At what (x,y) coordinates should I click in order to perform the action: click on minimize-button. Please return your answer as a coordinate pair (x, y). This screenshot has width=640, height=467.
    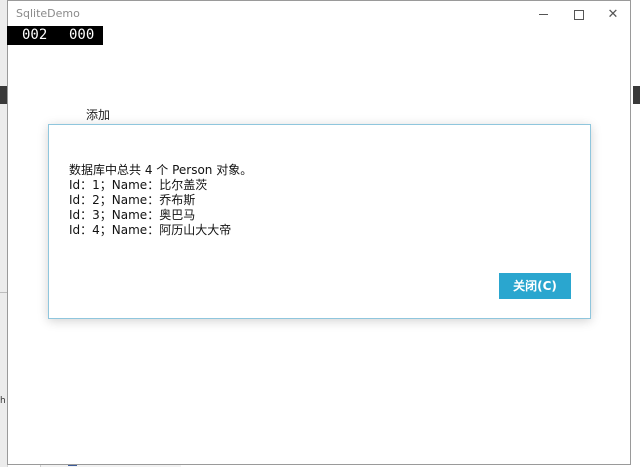
    Looking at the image, I should click on (543, 15).